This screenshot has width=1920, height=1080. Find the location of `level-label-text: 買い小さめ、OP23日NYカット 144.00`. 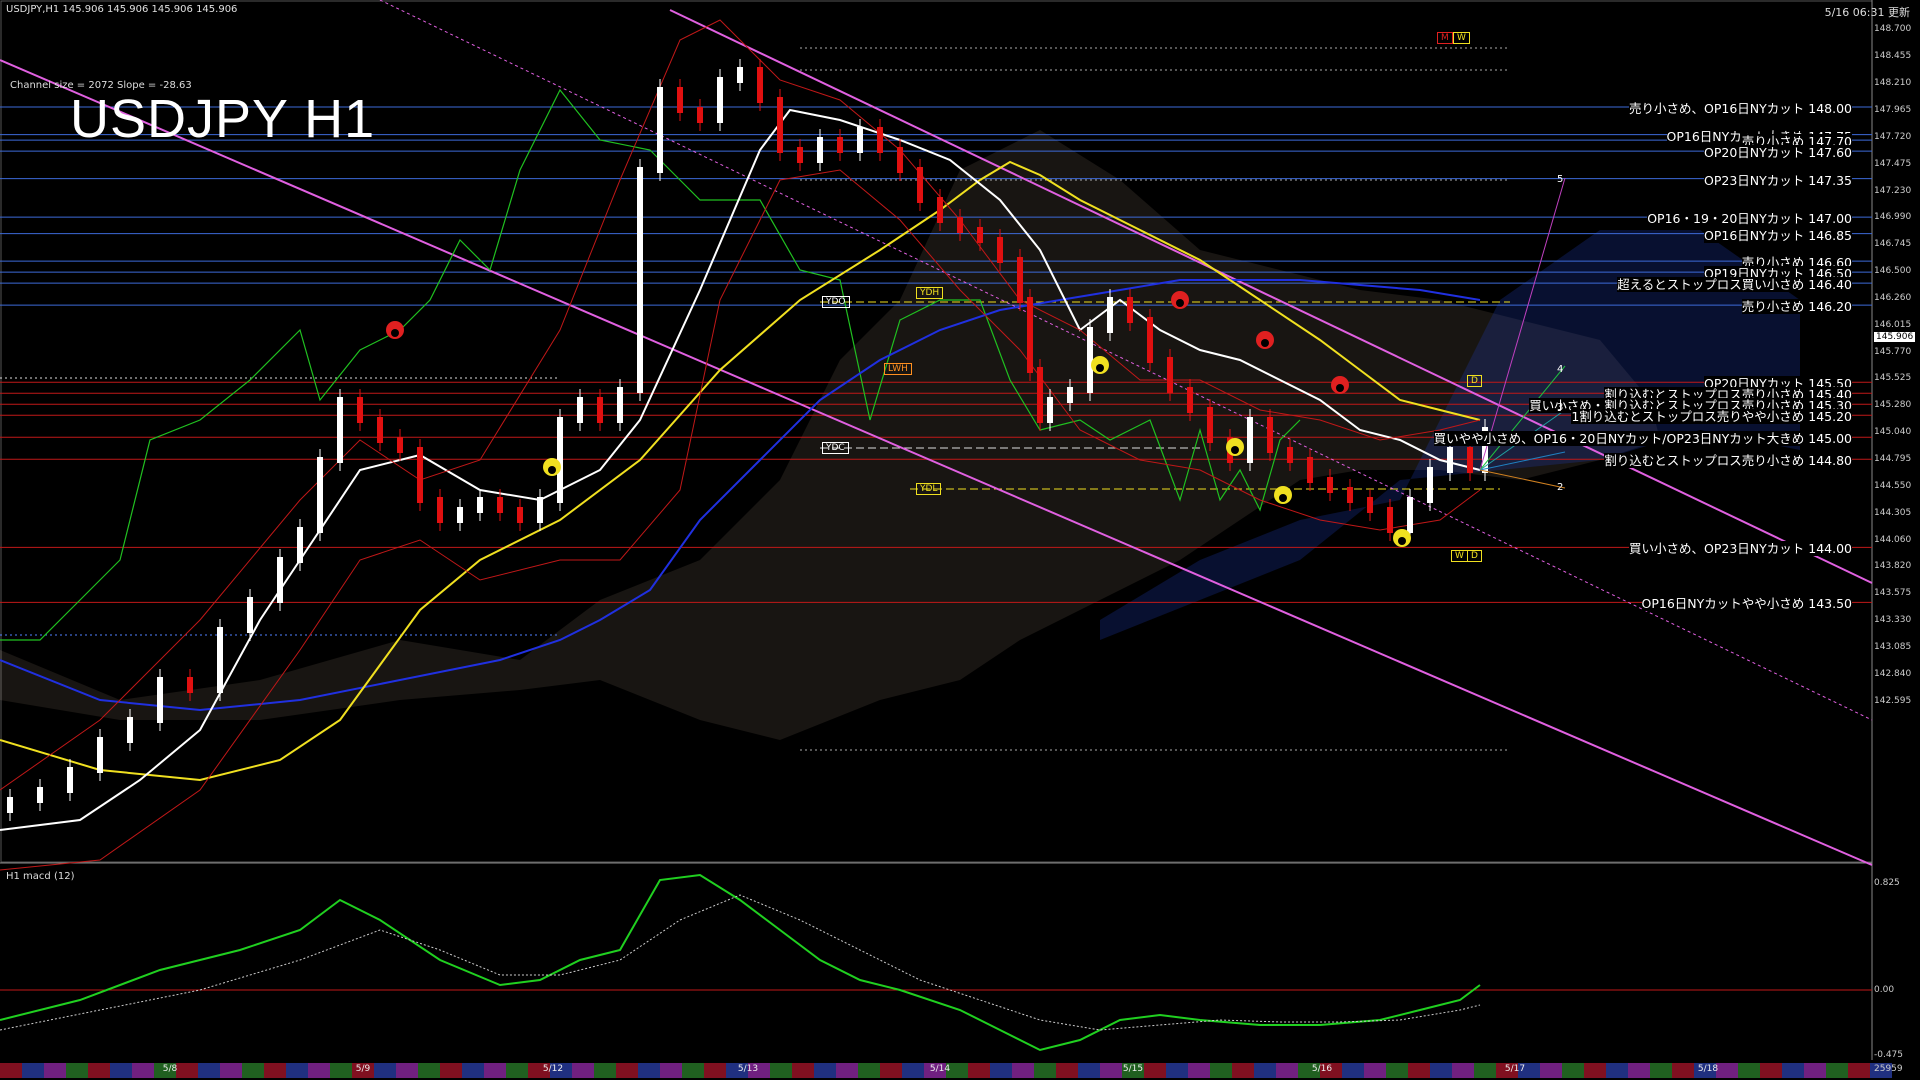

level-label-text: 買い小さめ、OP23日NYカット 144.00 is located at coordinates (1740, 549).